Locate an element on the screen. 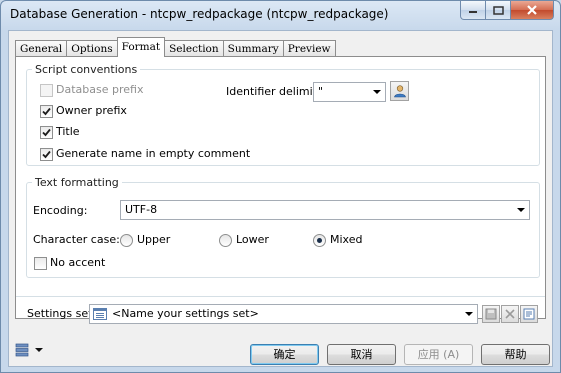 The image size is (561, 373). title-label: Title is located at coordinates (68, 131).